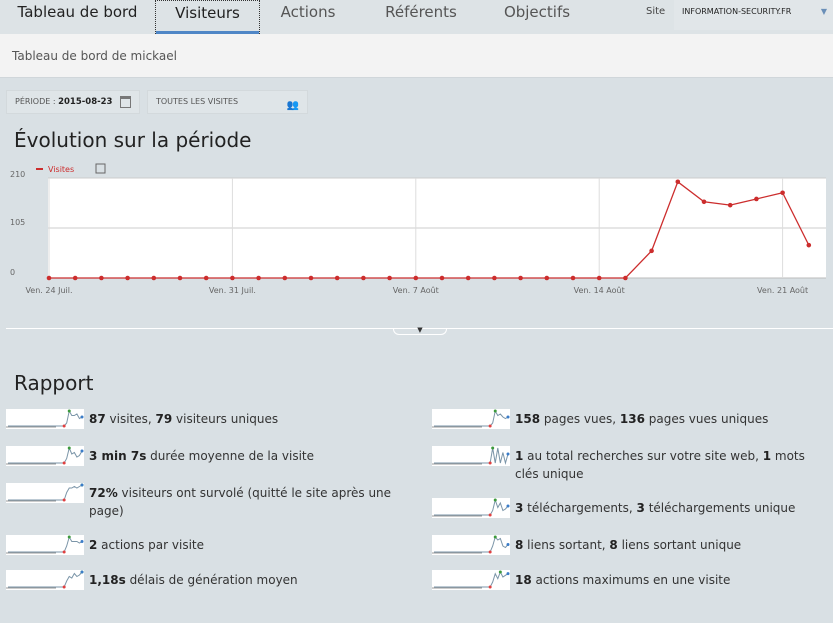 This screenshot has width=833, height=623. Describe the element at coordinates (17, 222) in the screenshot. I see `y-tick-label: 105` at that location.